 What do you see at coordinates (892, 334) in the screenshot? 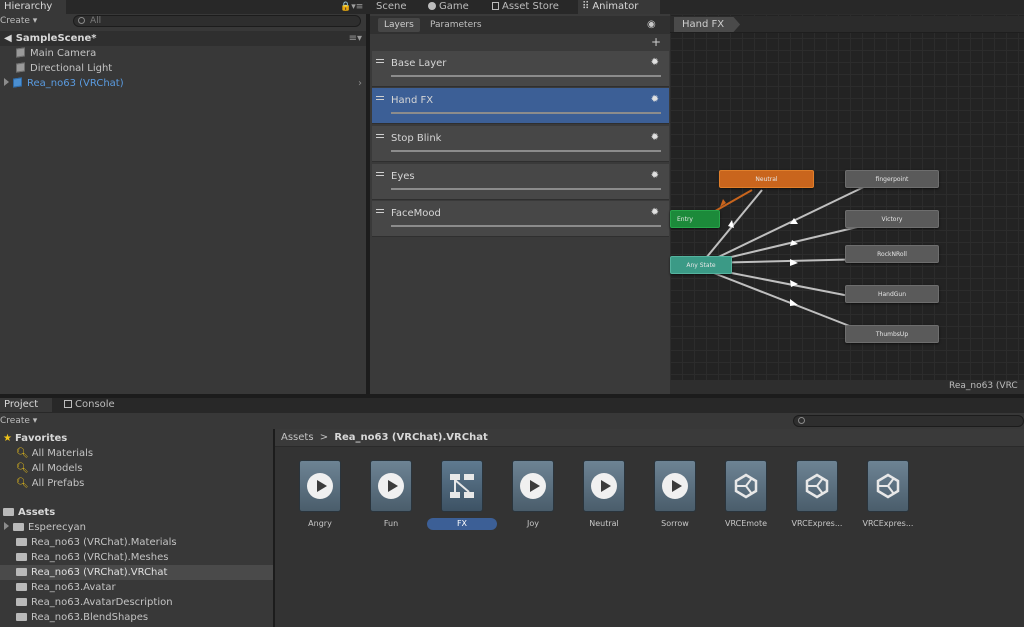
I see `state-thumbsup: ThumbsUp` at bounding box center [892, 334].